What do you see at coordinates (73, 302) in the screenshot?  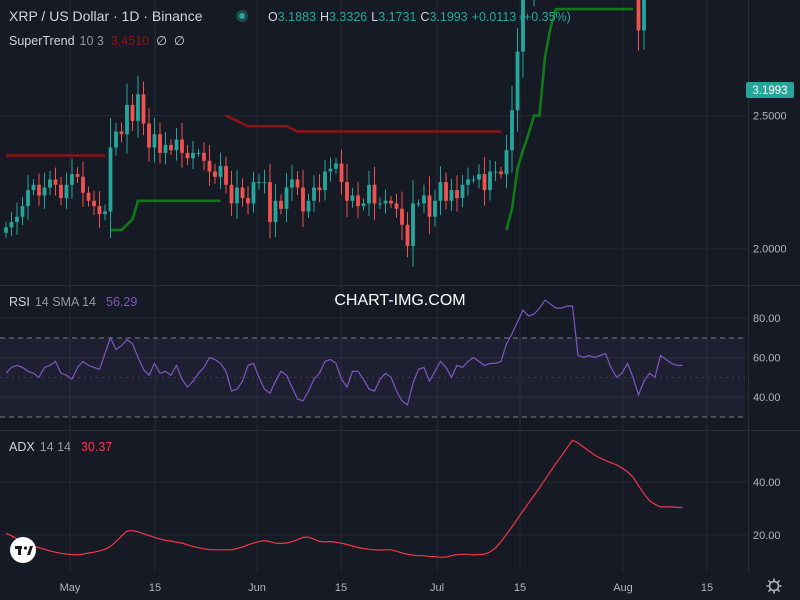 I see `rsi-legend: RSI 14 SMA 14 56.29` at bounding box center [73, 302].